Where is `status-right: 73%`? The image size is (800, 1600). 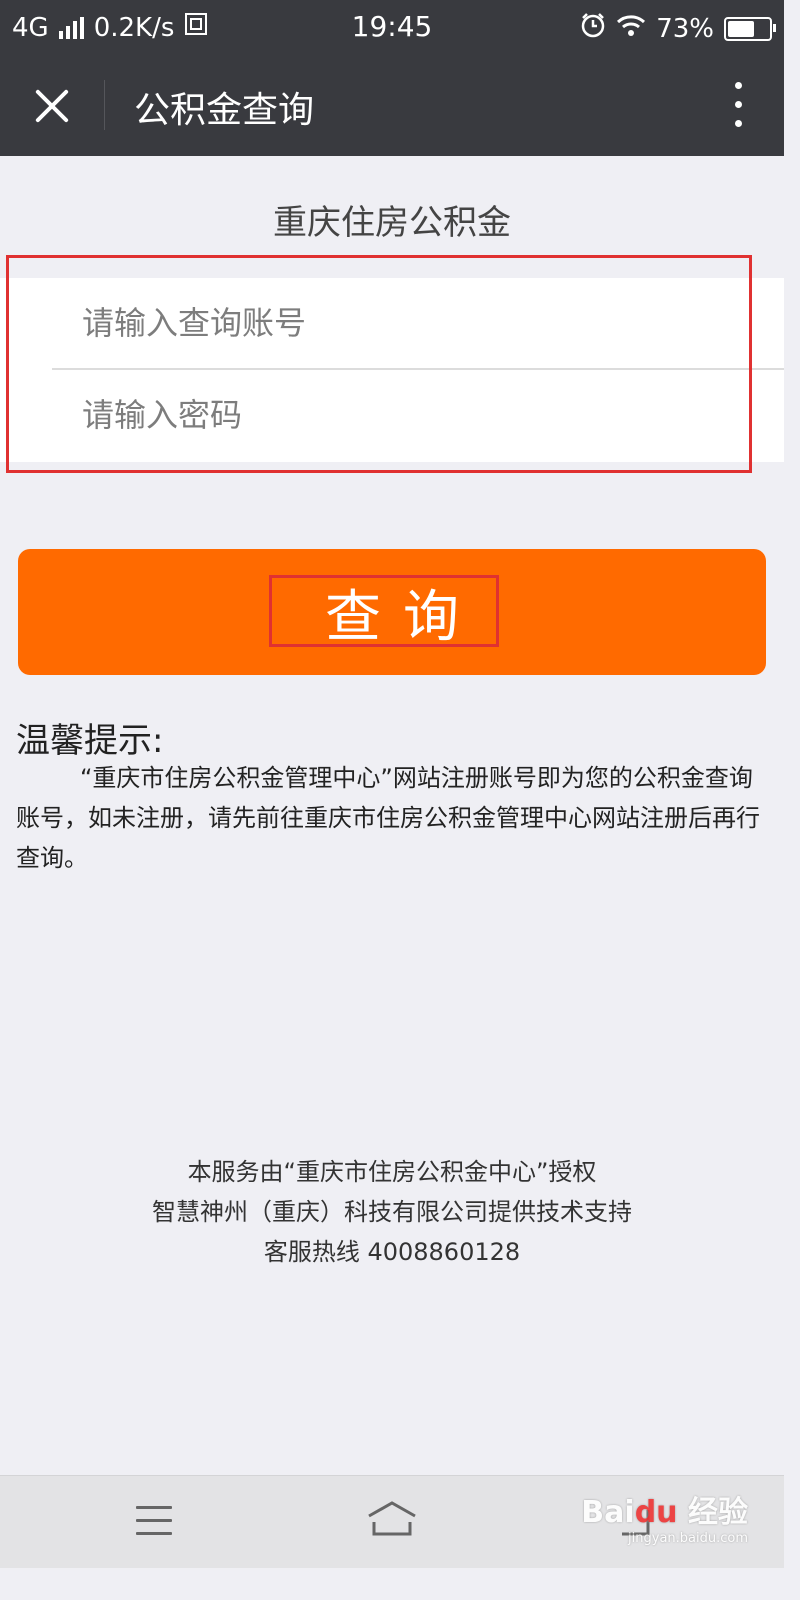 status-right: 73% is located at coordinates (678, 28).